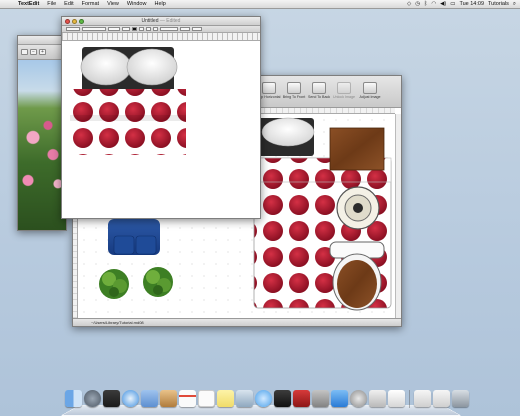  Describe the element at coordinates (134, 237) in the screenshot. I see `armchair-shape` at that location.